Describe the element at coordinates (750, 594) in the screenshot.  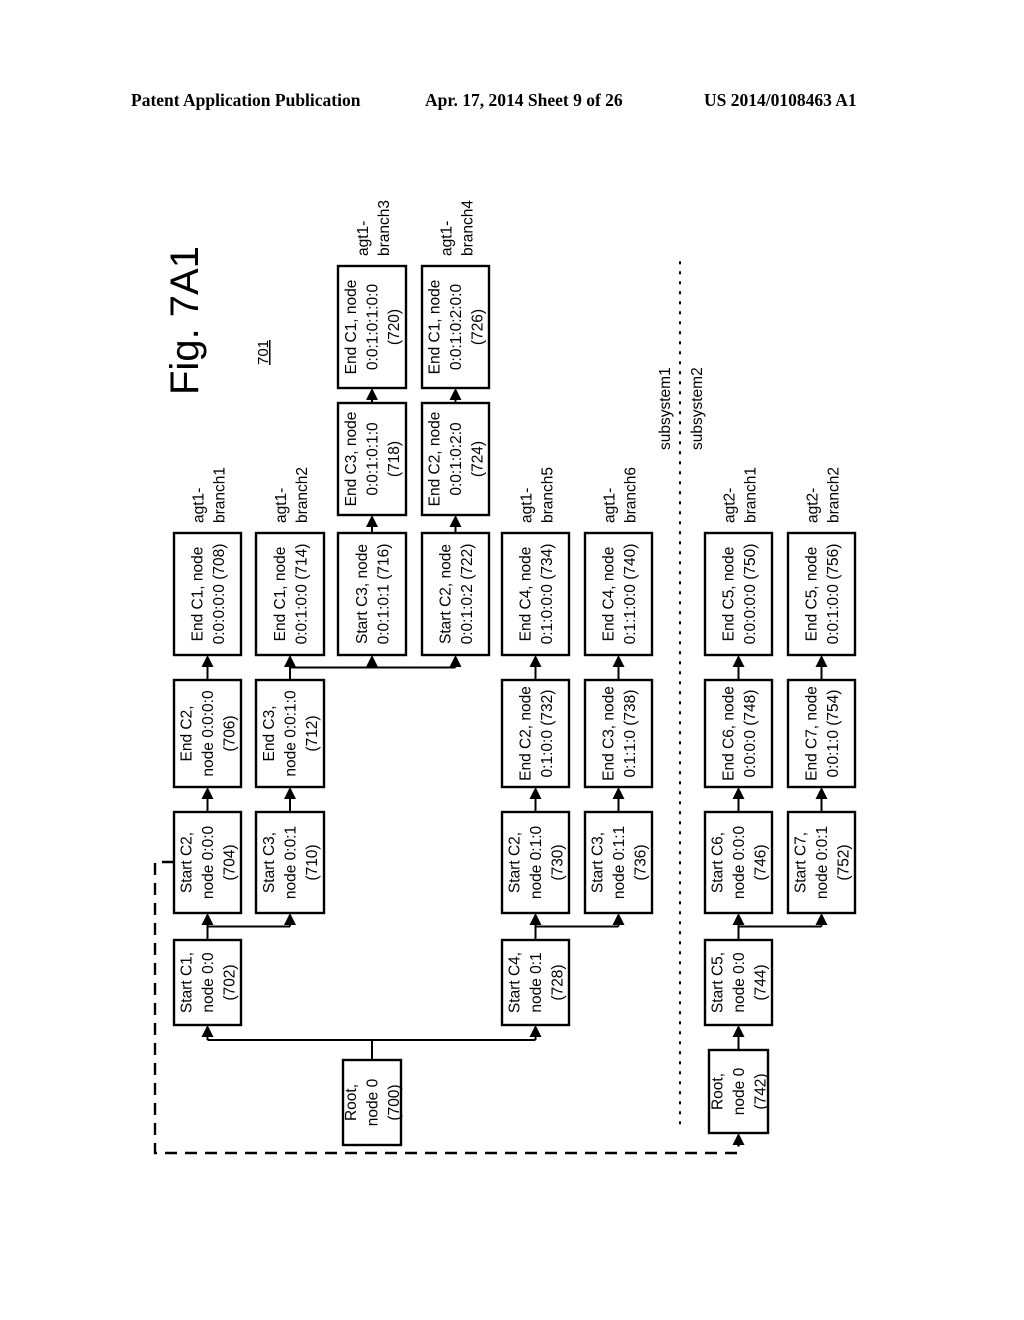
I see `node-label-line: 0:0:0:0:0 (750)` at that location.